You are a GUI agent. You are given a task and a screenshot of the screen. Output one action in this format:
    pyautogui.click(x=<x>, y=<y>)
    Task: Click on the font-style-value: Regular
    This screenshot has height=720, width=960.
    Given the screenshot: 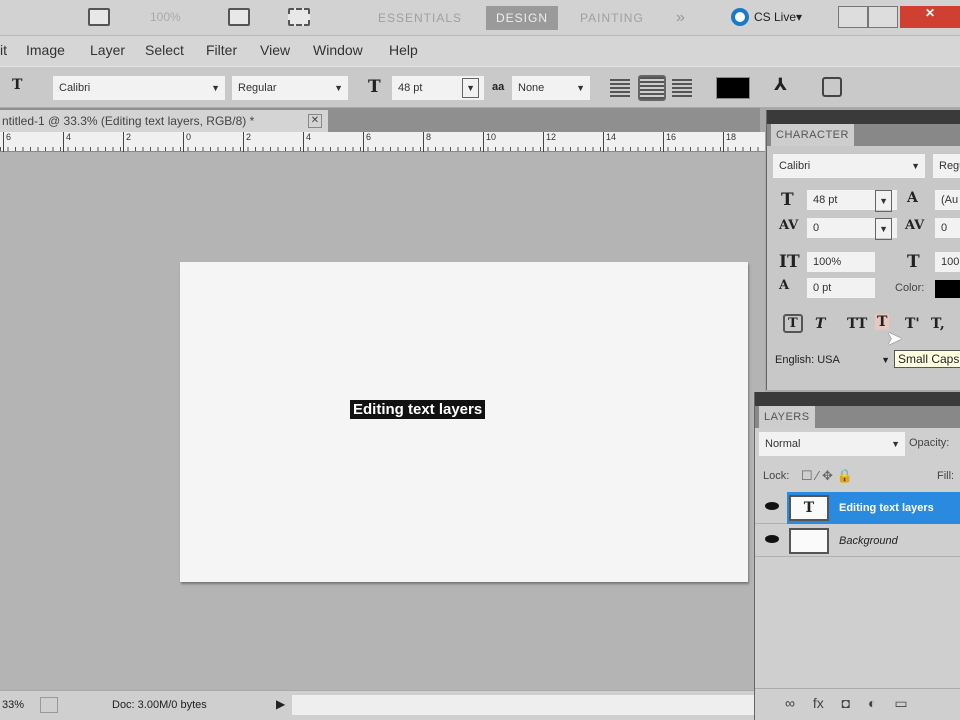 What is the action you would take?
    pyautogui.click(x=257, y=88)
    